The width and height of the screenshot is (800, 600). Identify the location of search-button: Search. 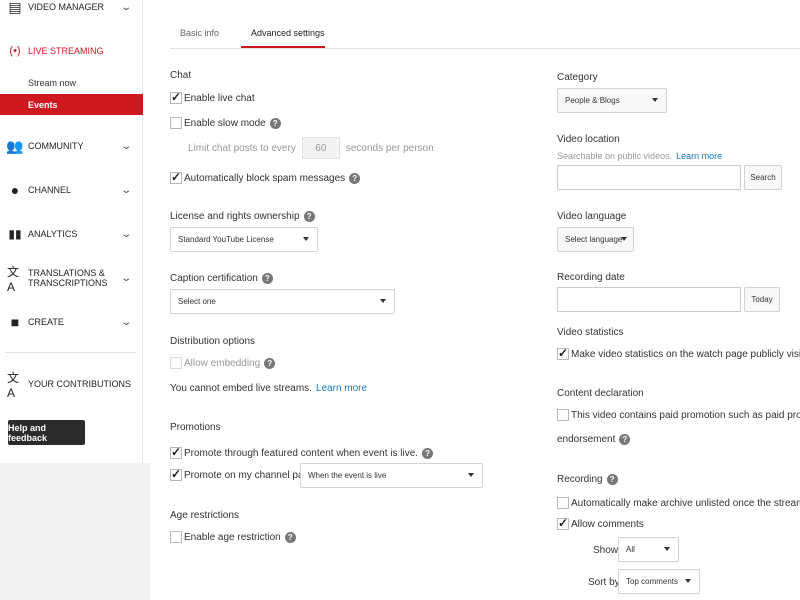
(763, 177).